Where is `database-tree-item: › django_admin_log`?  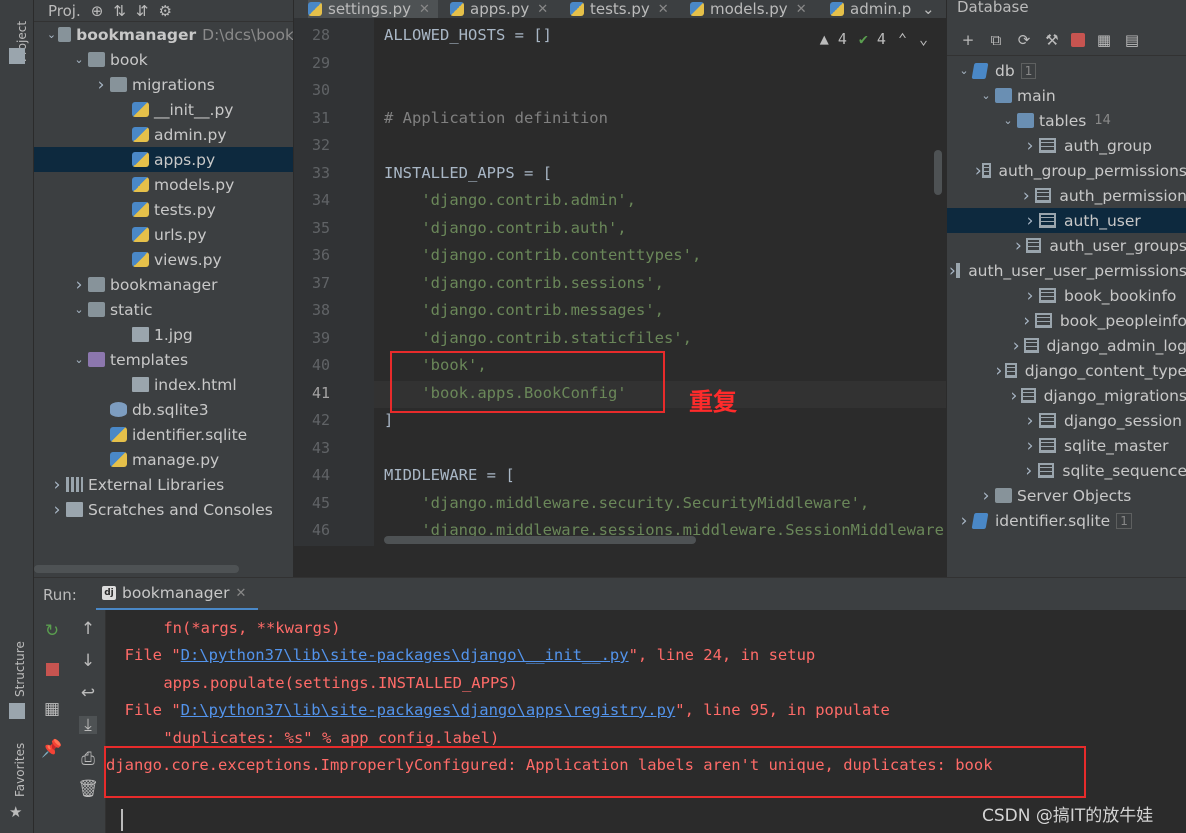
database-tree-item: › django_admin_log is located at coordinates (1066, 345).